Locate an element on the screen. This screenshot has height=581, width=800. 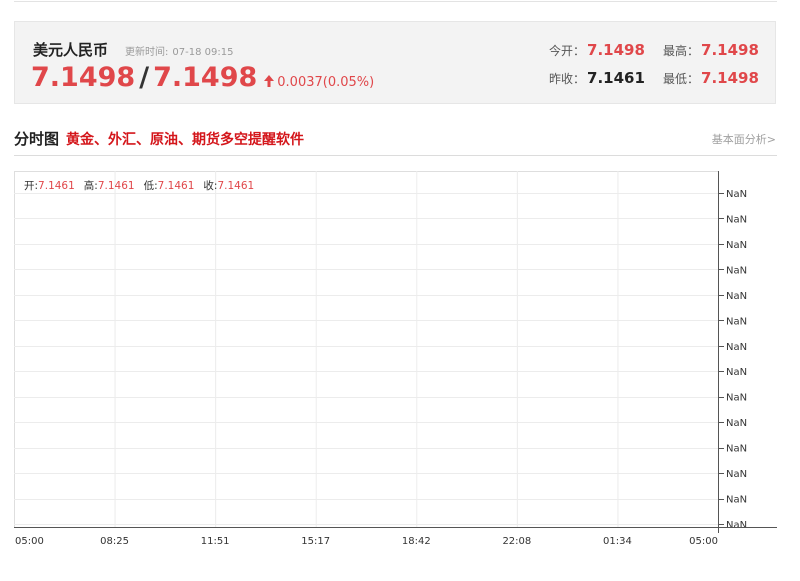
stat-open-value: 7.1498 is located at coordinates (616, 50).